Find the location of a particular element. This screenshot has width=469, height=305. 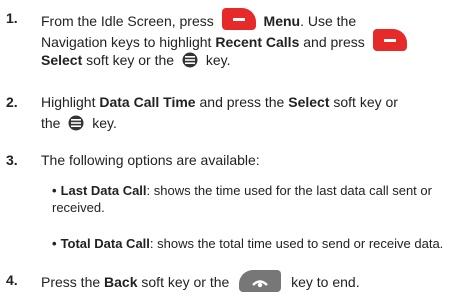

menu-label: Menu is located at coordinates (282, 21).